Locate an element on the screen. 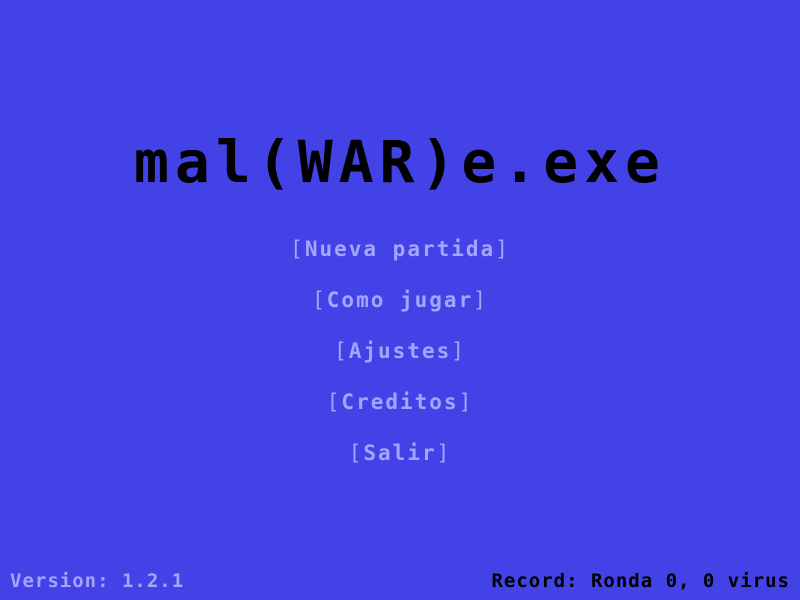 The height and width of the screenshot is (600, 800). menu-item-new-game: [Nueva partida] is located at coordinates (400, 257).